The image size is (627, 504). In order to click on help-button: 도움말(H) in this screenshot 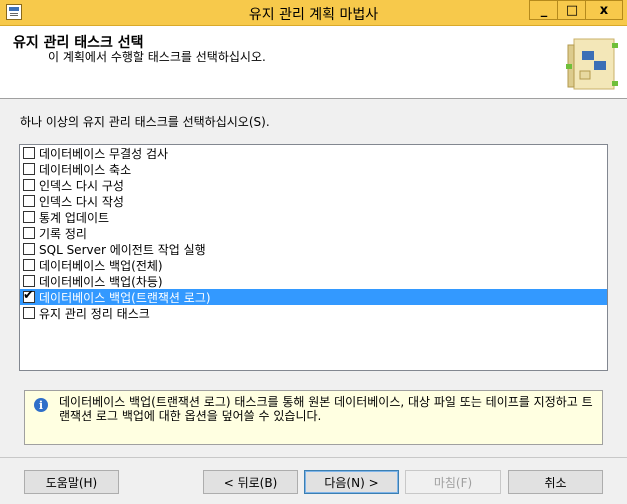, I will do `click(71, 482)`.